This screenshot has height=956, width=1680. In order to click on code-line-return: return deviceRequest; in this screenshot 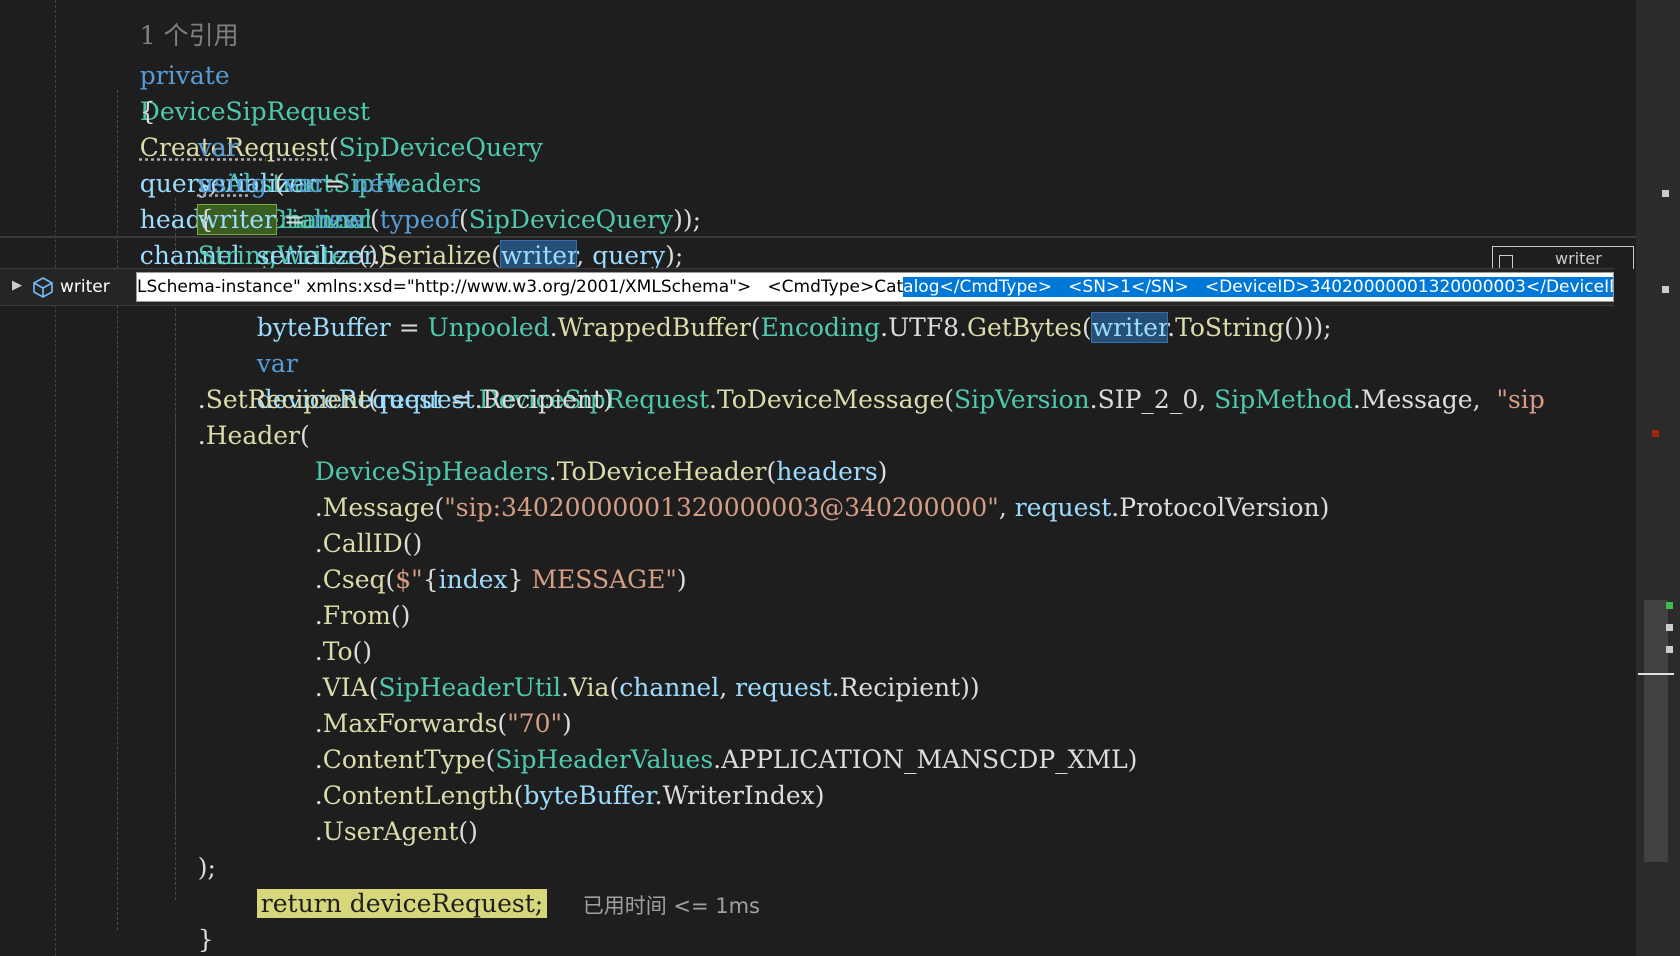, I will do `click(386, 884)`.